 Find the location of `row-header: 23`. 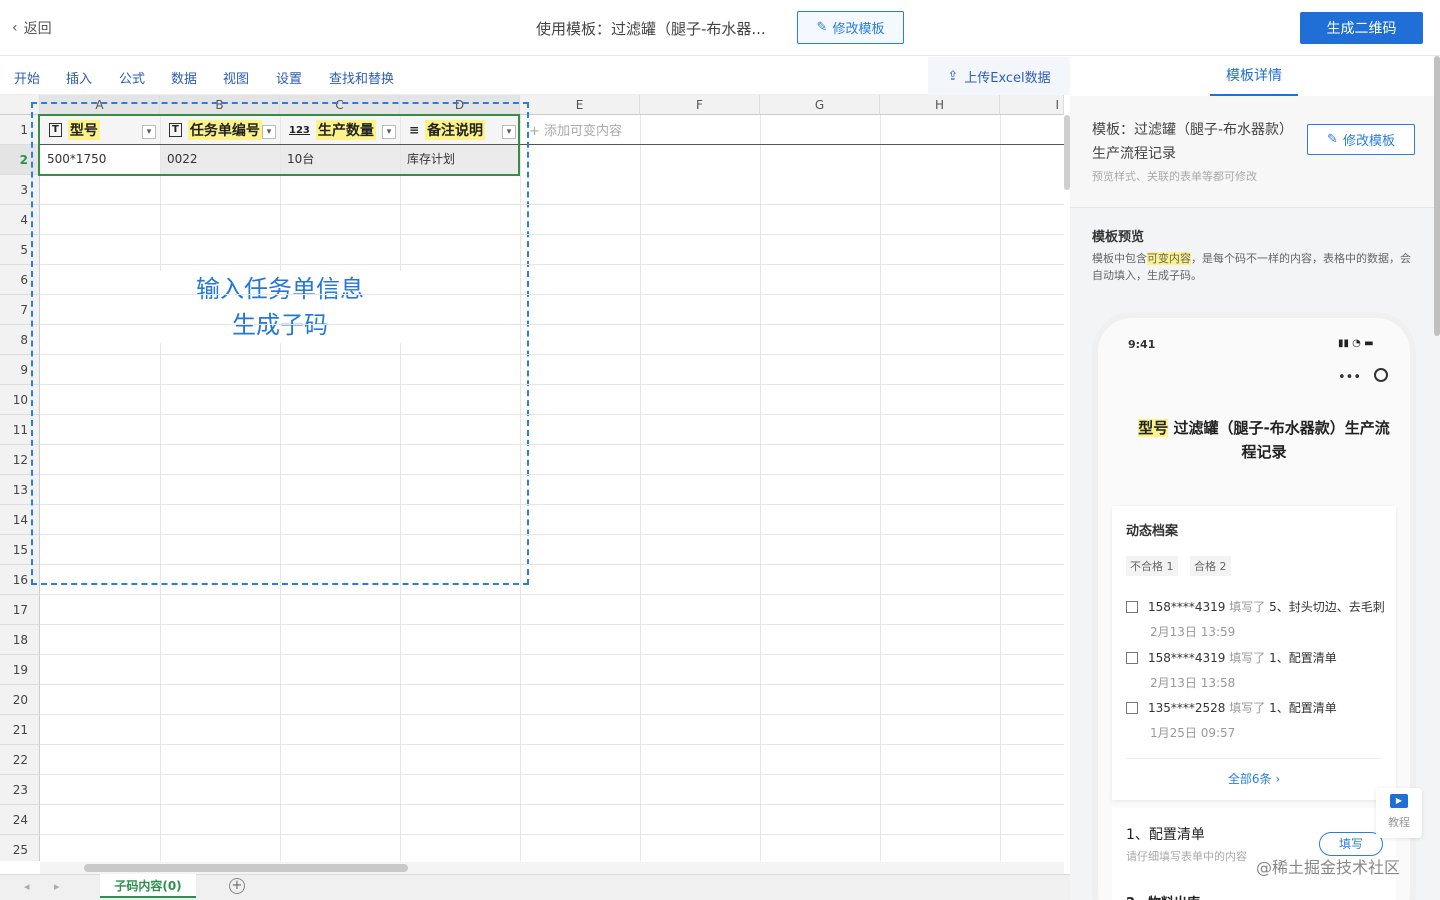

row-header: 23 is located at coordinates (20, 790).